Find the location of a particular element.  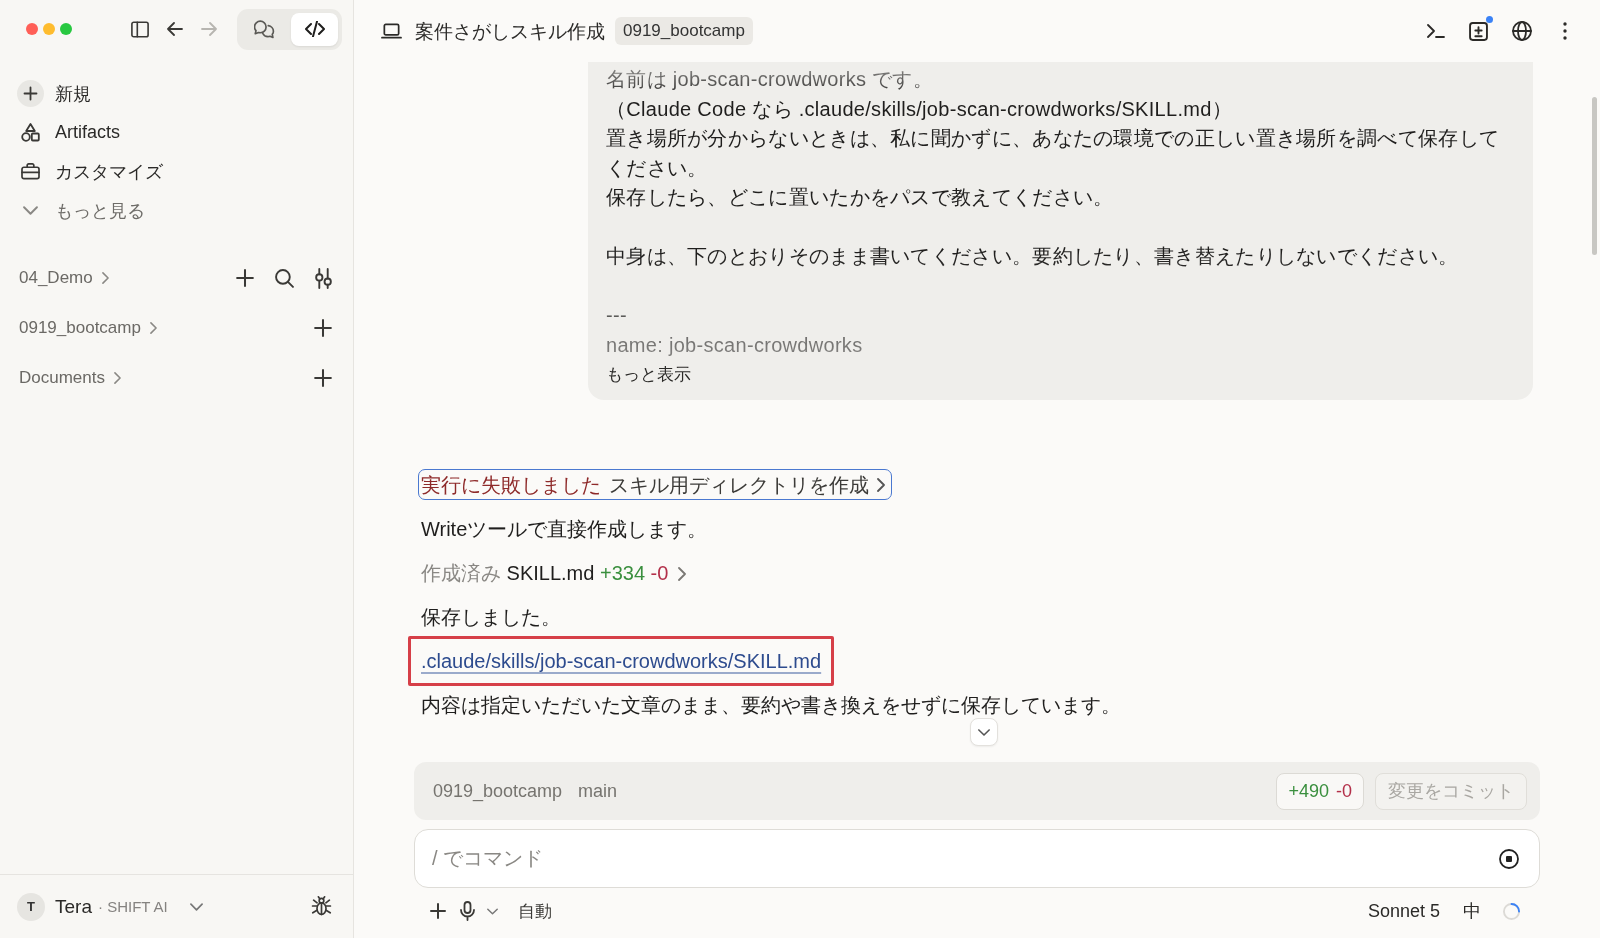

file-change-row: 作成済み SKILL.md +334 -0 is located at coordinates (554, 573).